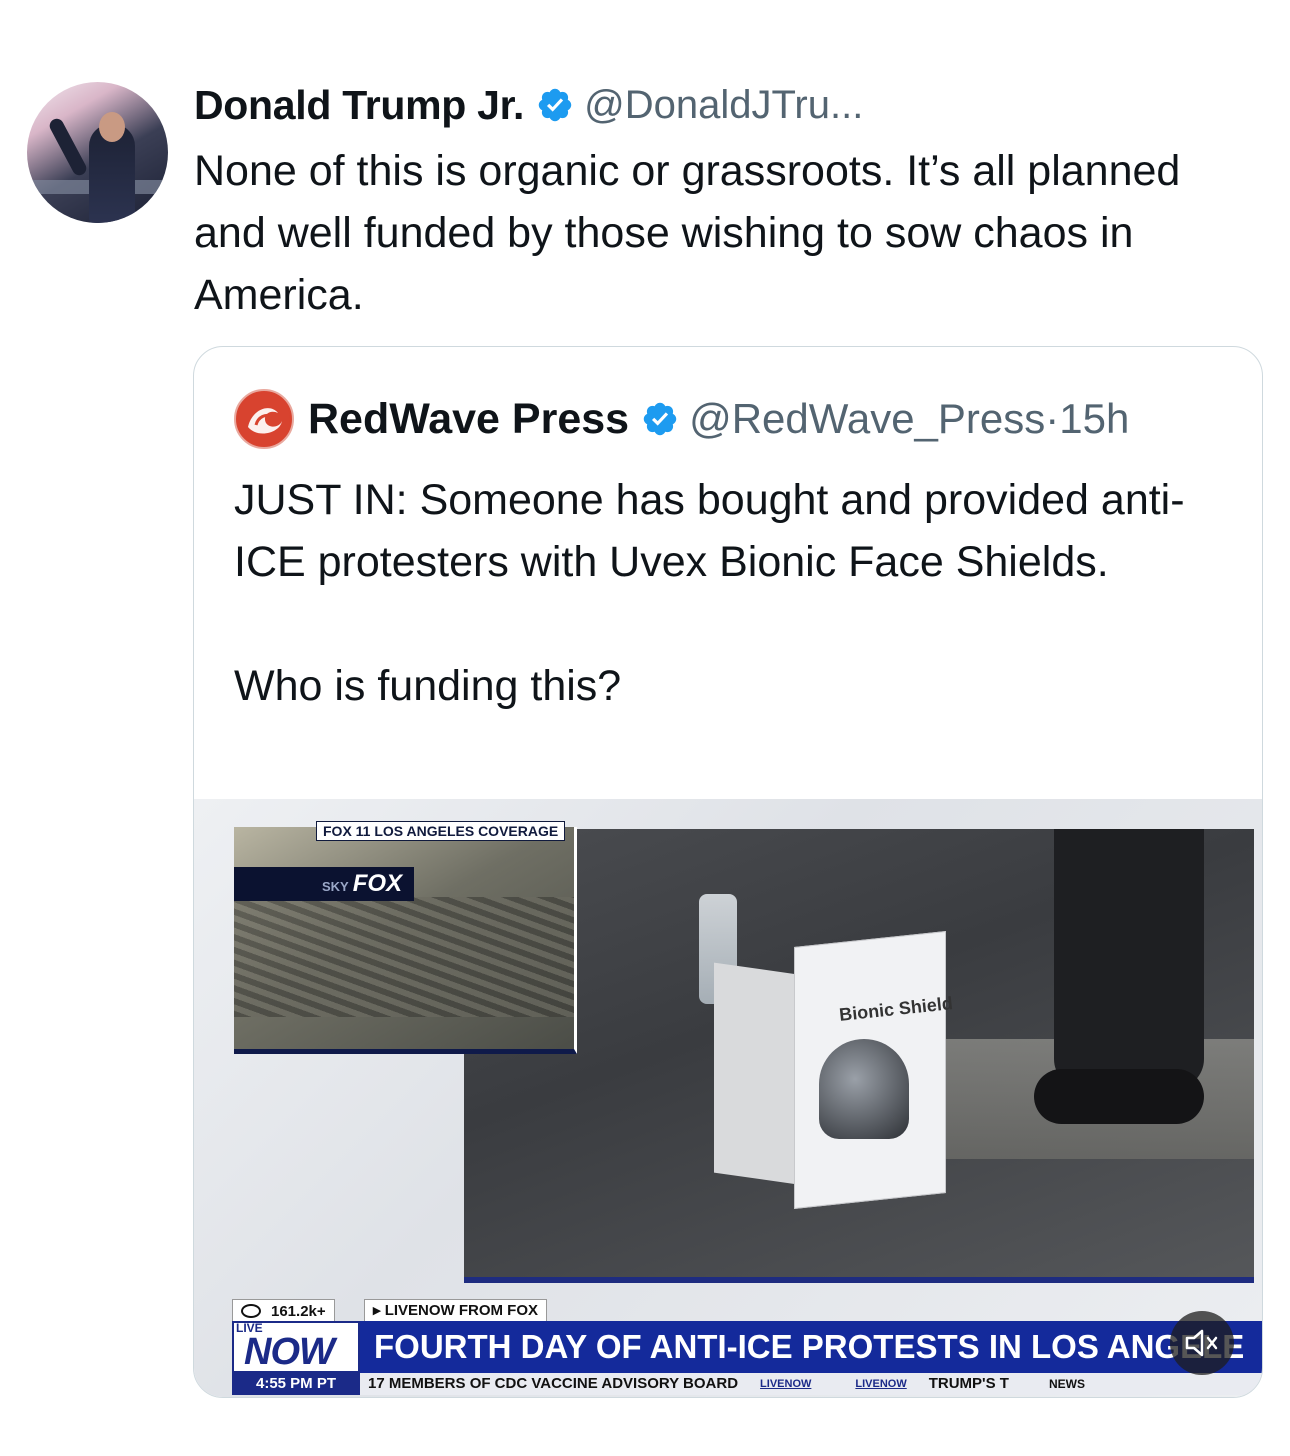 The width and height of the screenshot is (1290, 1456). What do you see at coordinates (759, 1074) in the screenshot?
I see `face-shield-box-side` at bounding box center [759, 1074].